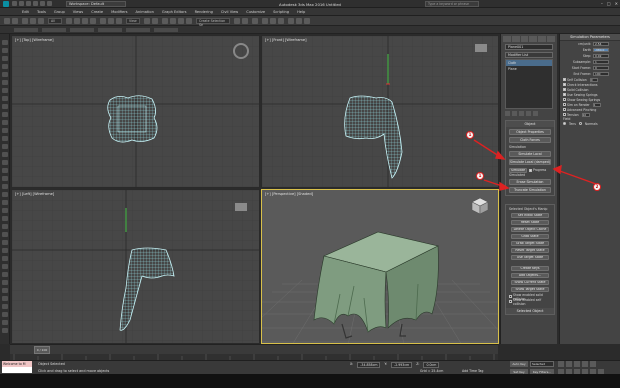  What do you see at coordinates (515, 39) in the screenshot?
I see `modify-tab-icon` at bounding box center [515, 39].